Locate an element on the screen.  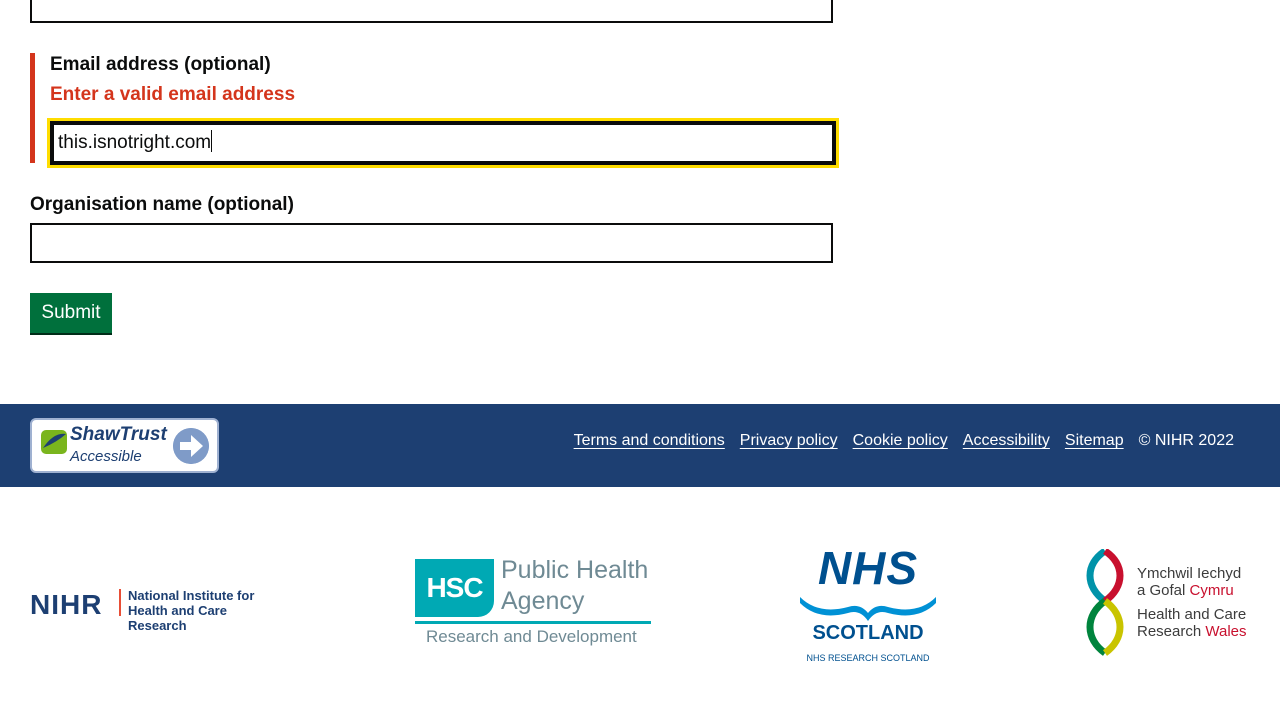
copyright: © NIHR 2022 is located at coordinates (1186, 440).